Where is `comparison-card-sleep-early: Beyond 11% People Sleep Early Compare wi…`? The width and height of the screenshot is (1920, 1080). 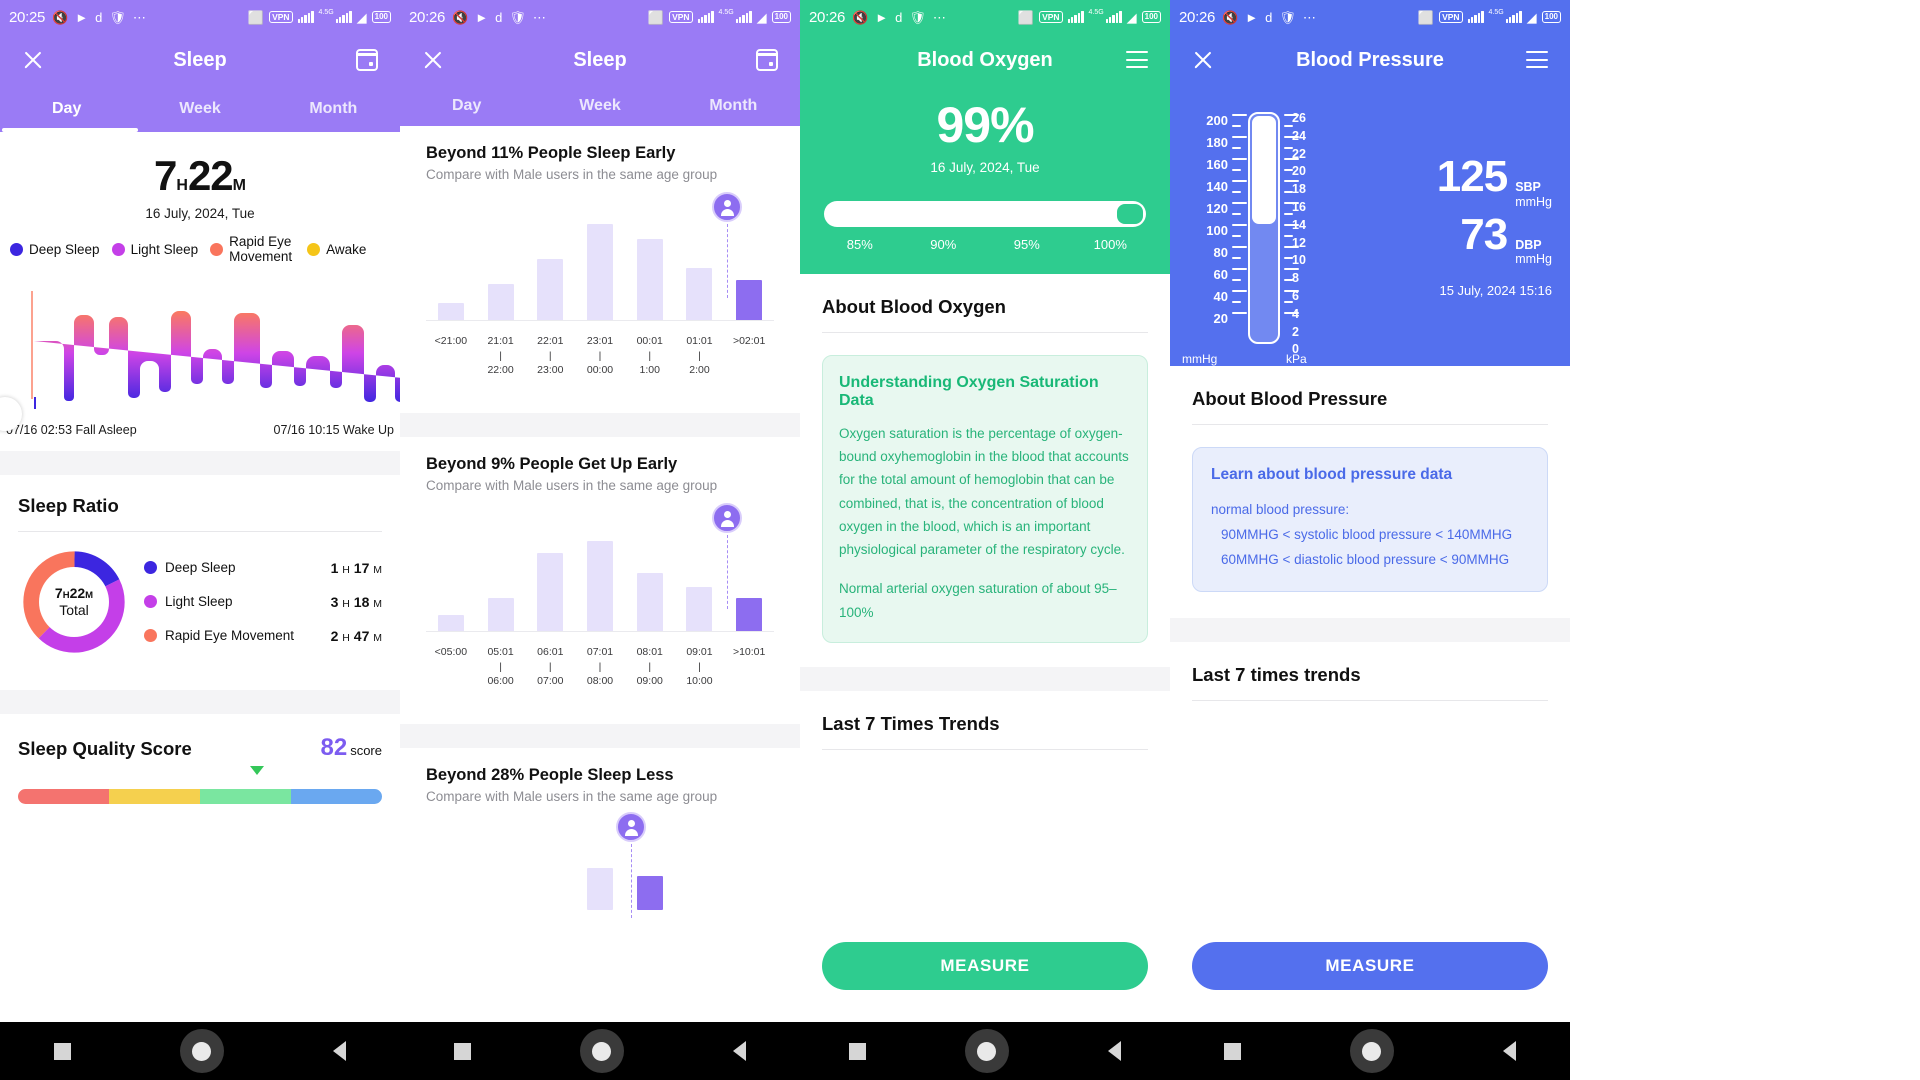 comparison-card-sleep-early: Beyond 11% People Sleep Early Compare wi… is located at coordinates (600, 251).